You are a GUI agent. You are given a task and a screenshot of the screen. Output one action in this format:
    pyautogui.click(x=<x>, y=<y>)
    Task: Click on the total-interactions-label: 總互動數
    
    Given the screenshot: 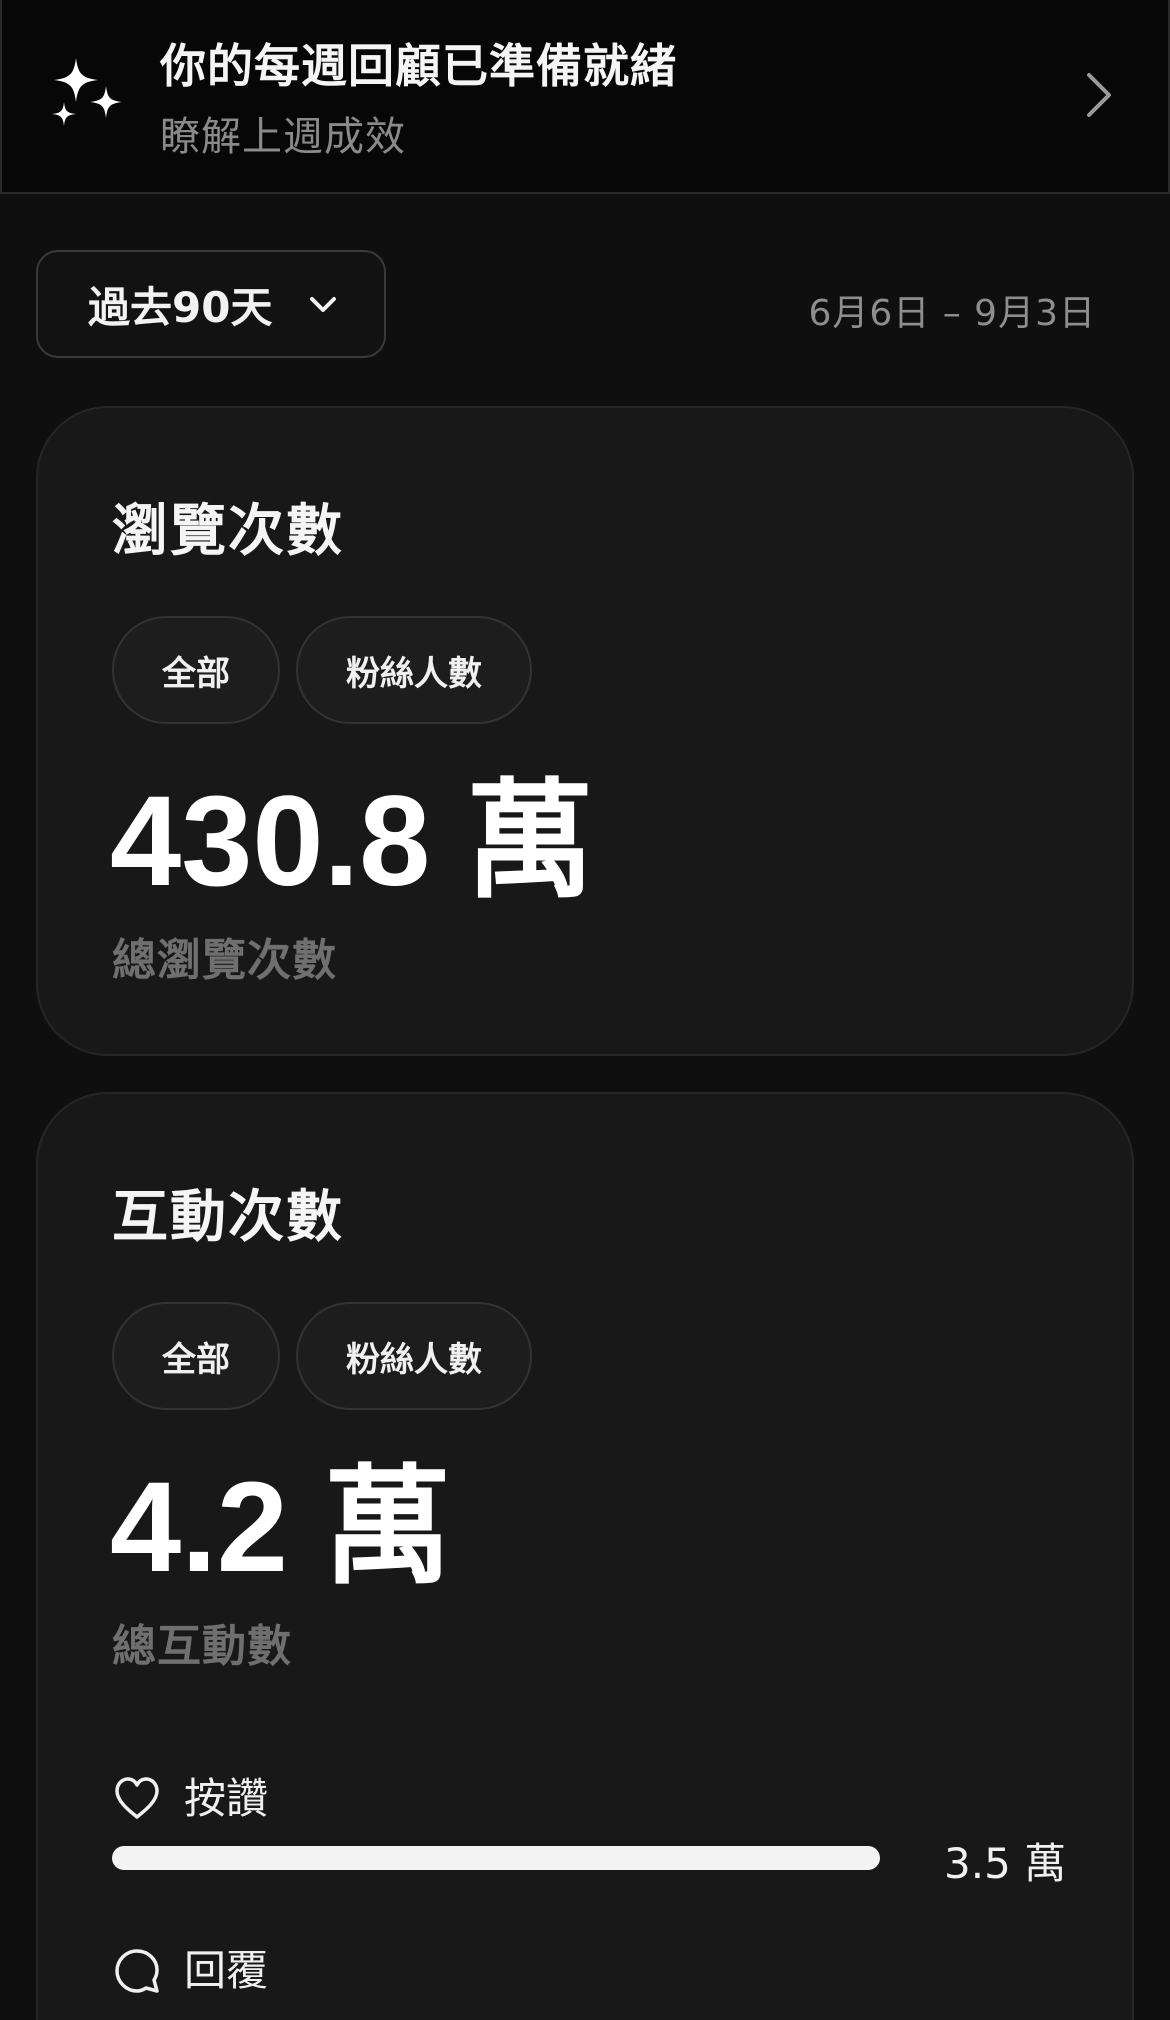 What is the action you would take?
    pyautogui.click(x=202, y=1646)
    